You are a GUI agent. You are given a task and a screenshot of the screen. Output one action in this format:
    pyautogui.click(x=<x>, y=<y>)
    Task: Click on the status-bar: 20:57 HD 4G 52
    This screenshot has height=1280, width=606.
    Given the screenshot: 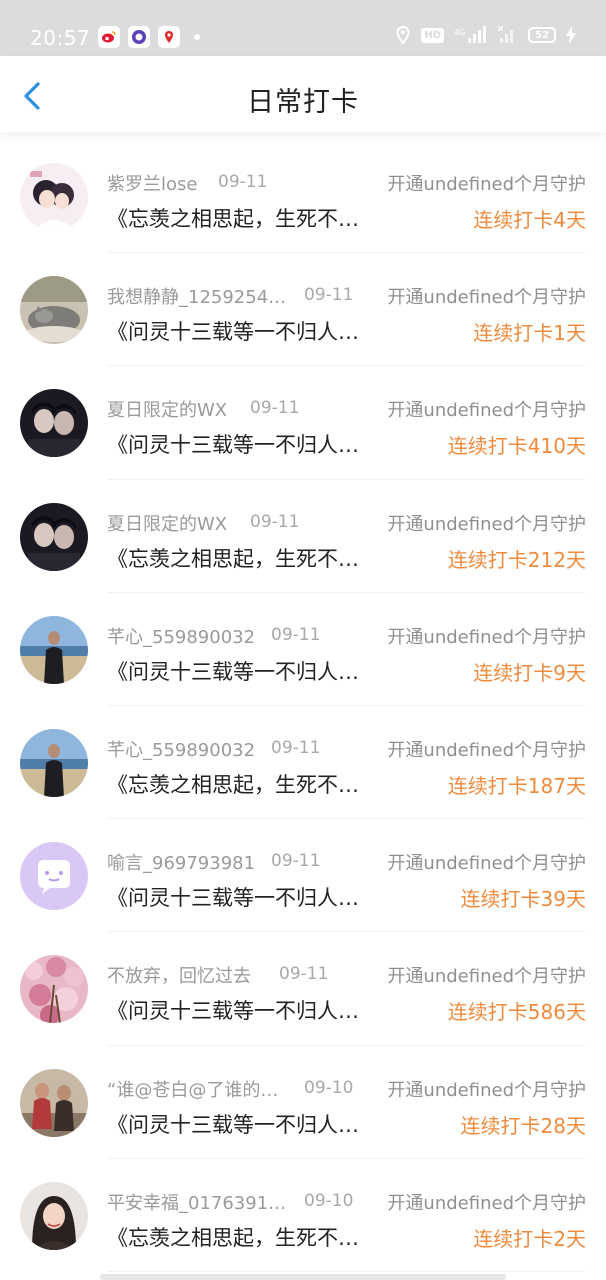 What is the action you would take?
    pyautogui.click(x=303, y=28)
    